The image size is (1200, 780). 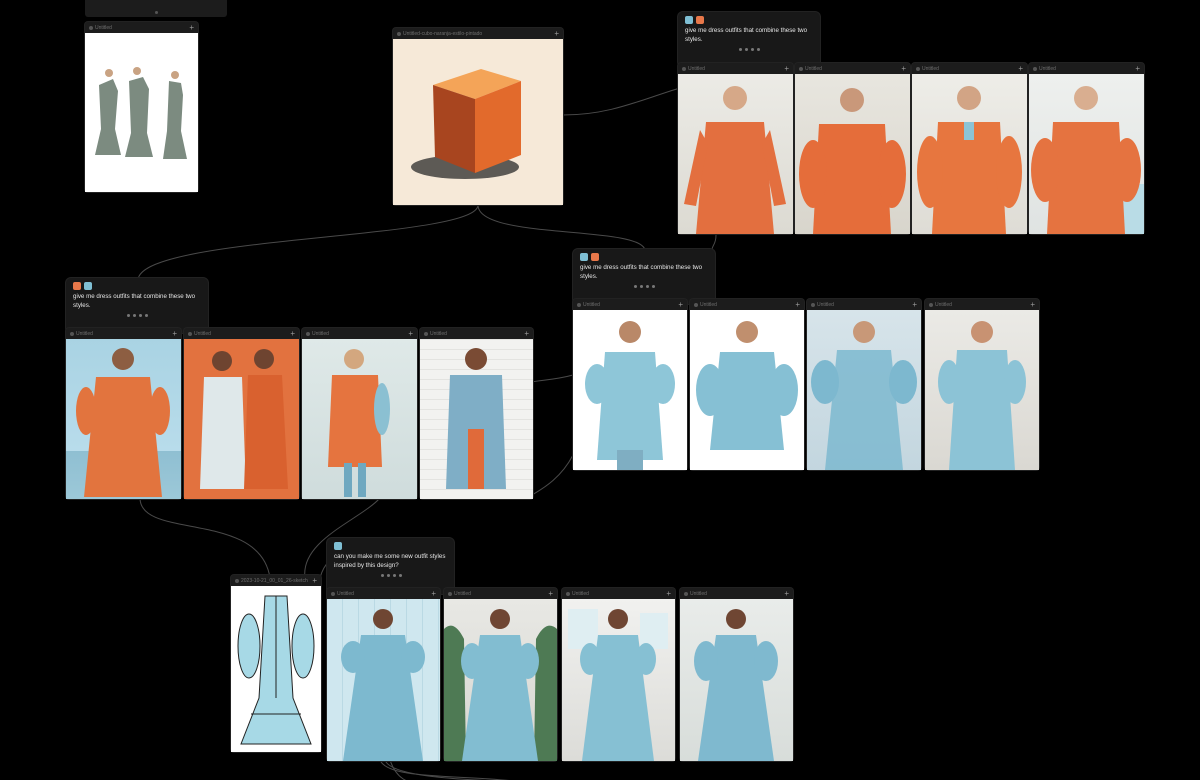 I want to click on drag-handle, so click(x=156, y=12).